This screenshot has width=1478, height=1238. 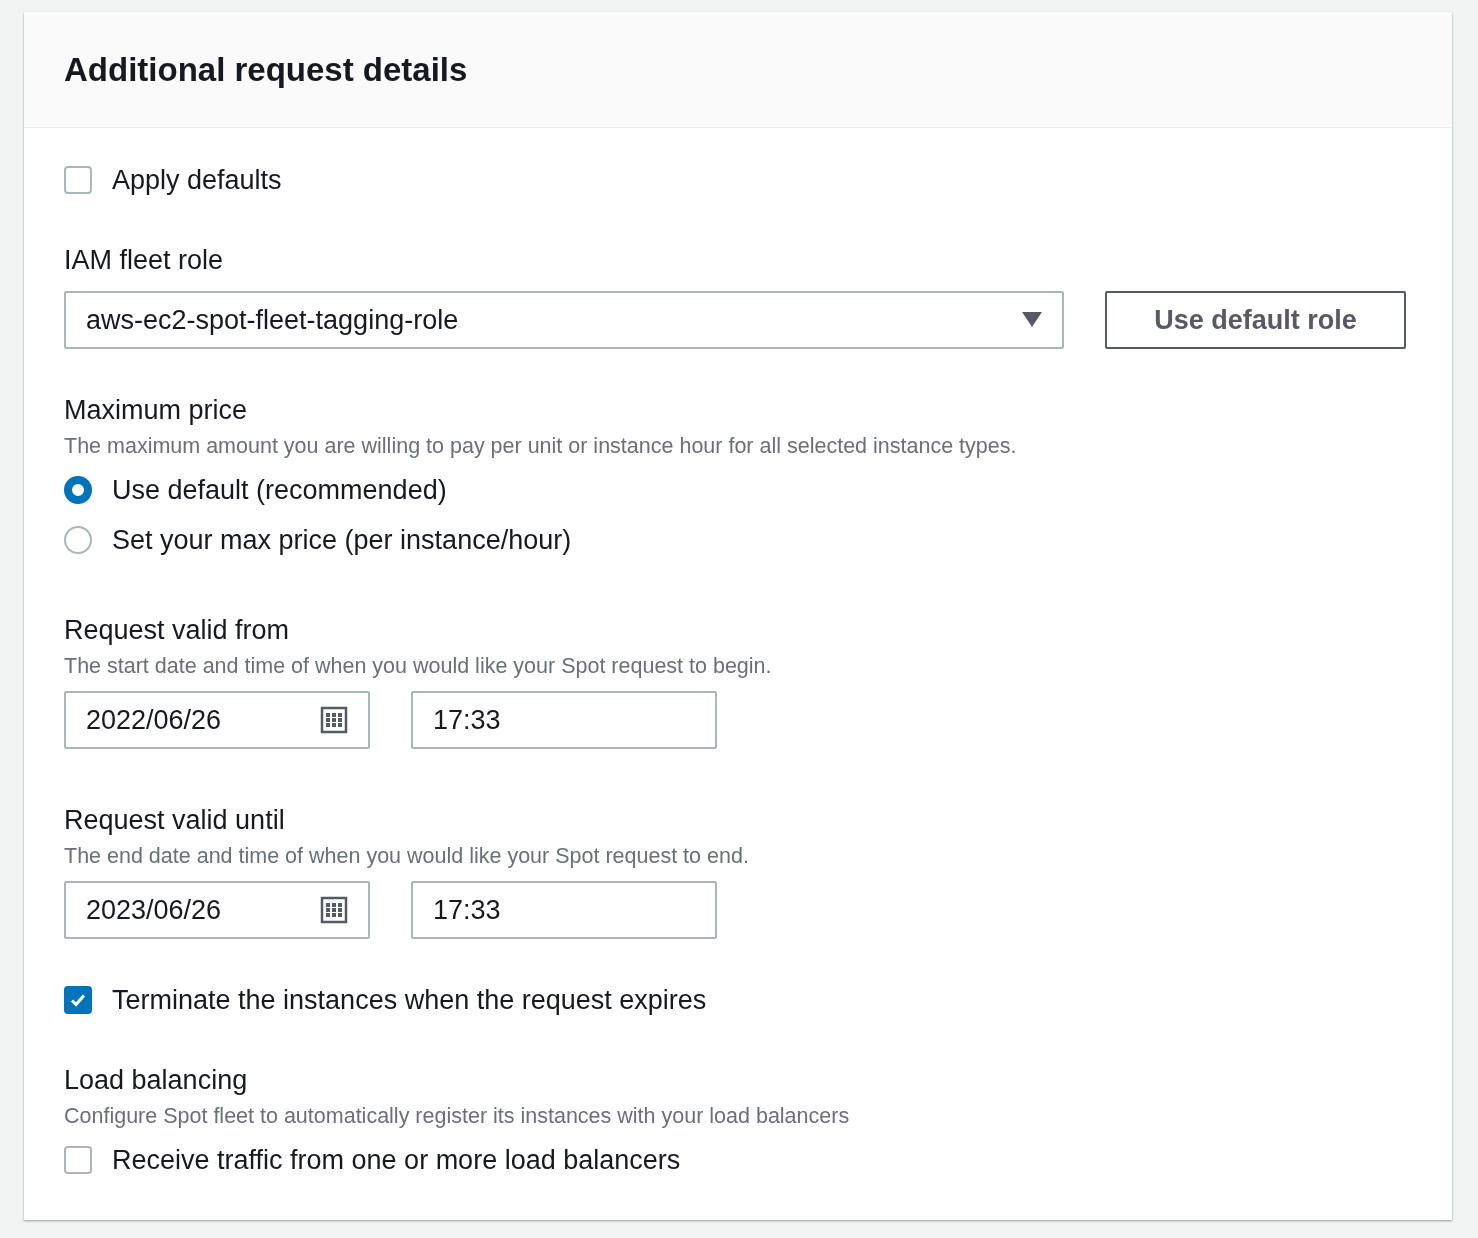 I want to click on panel-title: Additional request details, so click(x=266, y=69).